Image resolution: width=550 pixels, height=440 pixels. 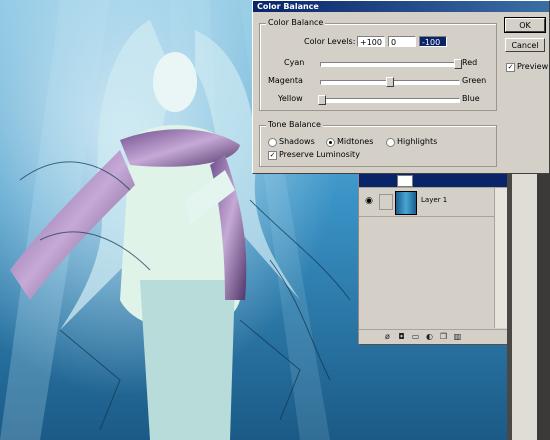 What do you see at coordinates (390, 100) in the screenshot?
I see `yellow-blue-track` at bounding box center [390, 100].